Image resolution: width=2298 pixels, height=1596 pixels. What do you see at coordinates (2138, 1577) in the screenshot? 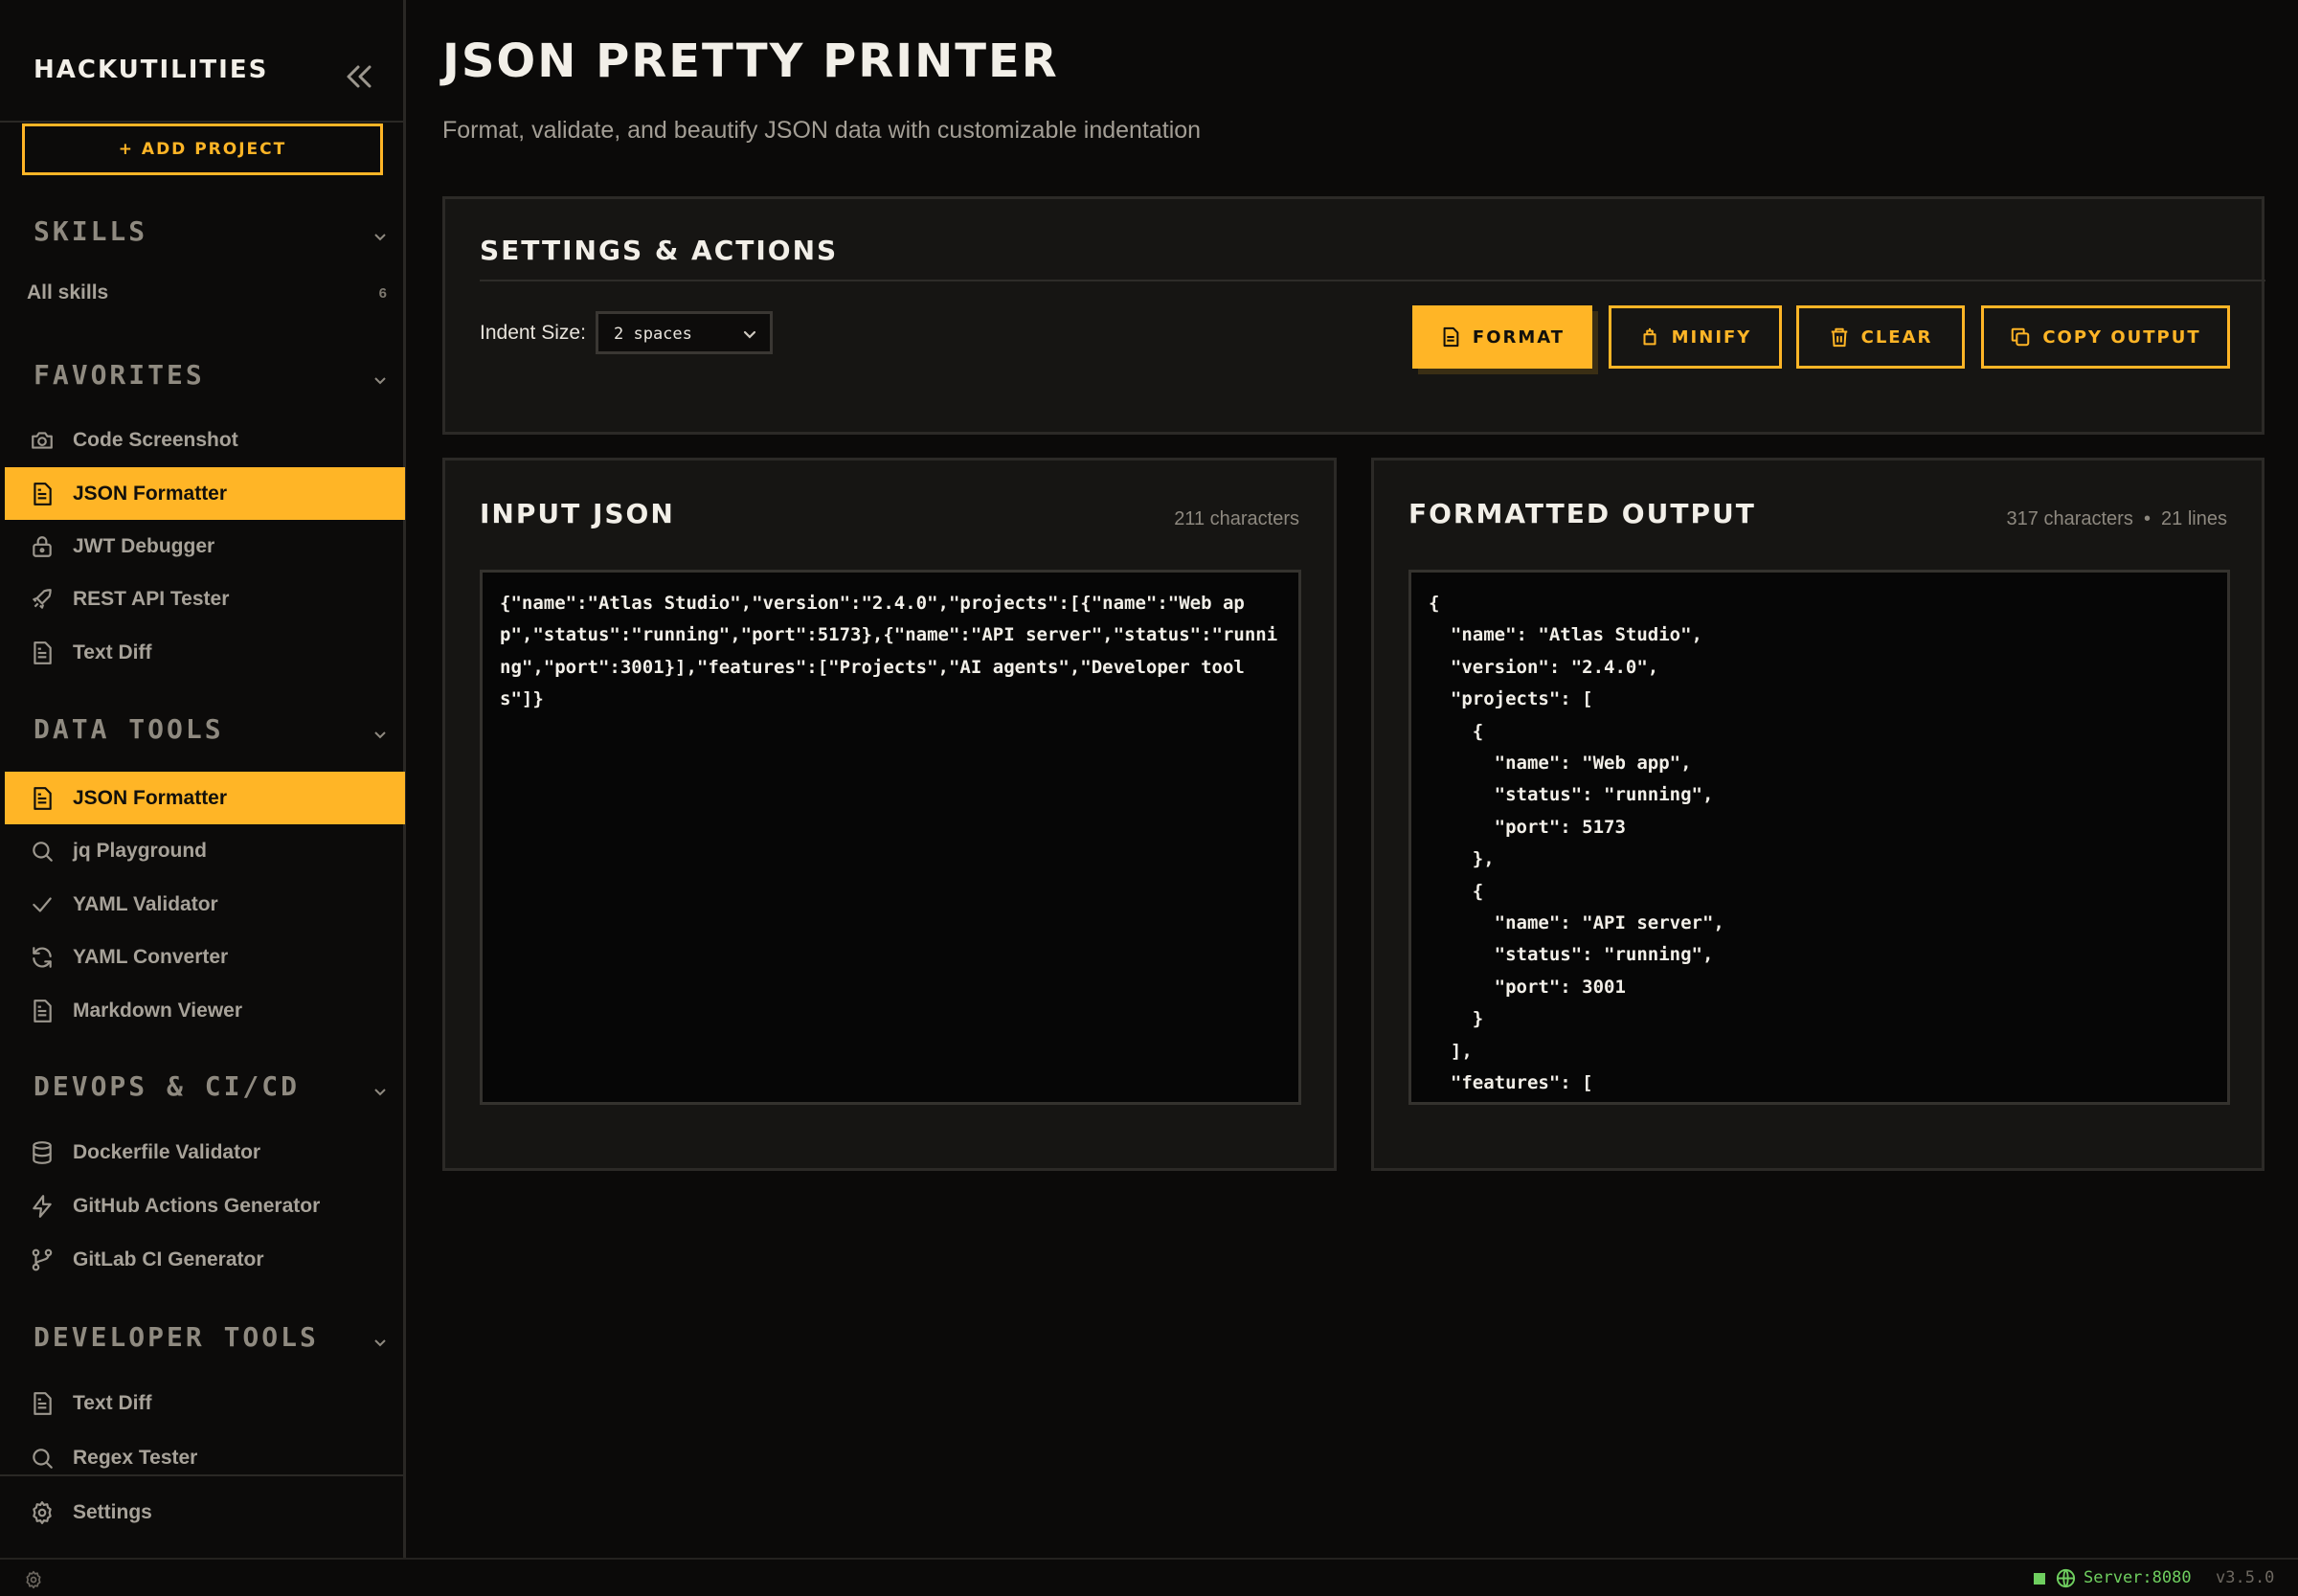
I see `server-status-label: Server:8080` at bounding box center [2138, 1577].